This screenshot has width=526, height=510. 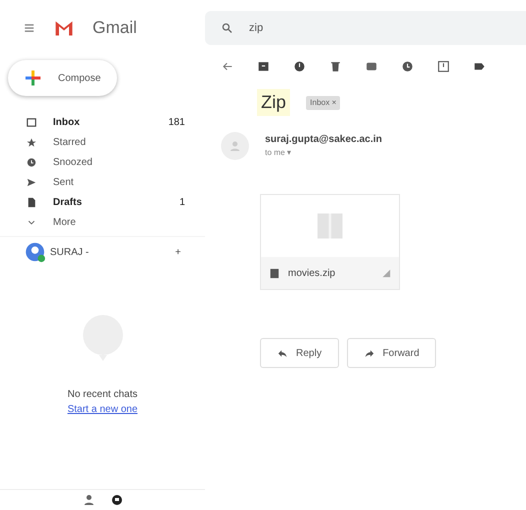 I want to click on unread-count: 1, so click(x=182, y=203).